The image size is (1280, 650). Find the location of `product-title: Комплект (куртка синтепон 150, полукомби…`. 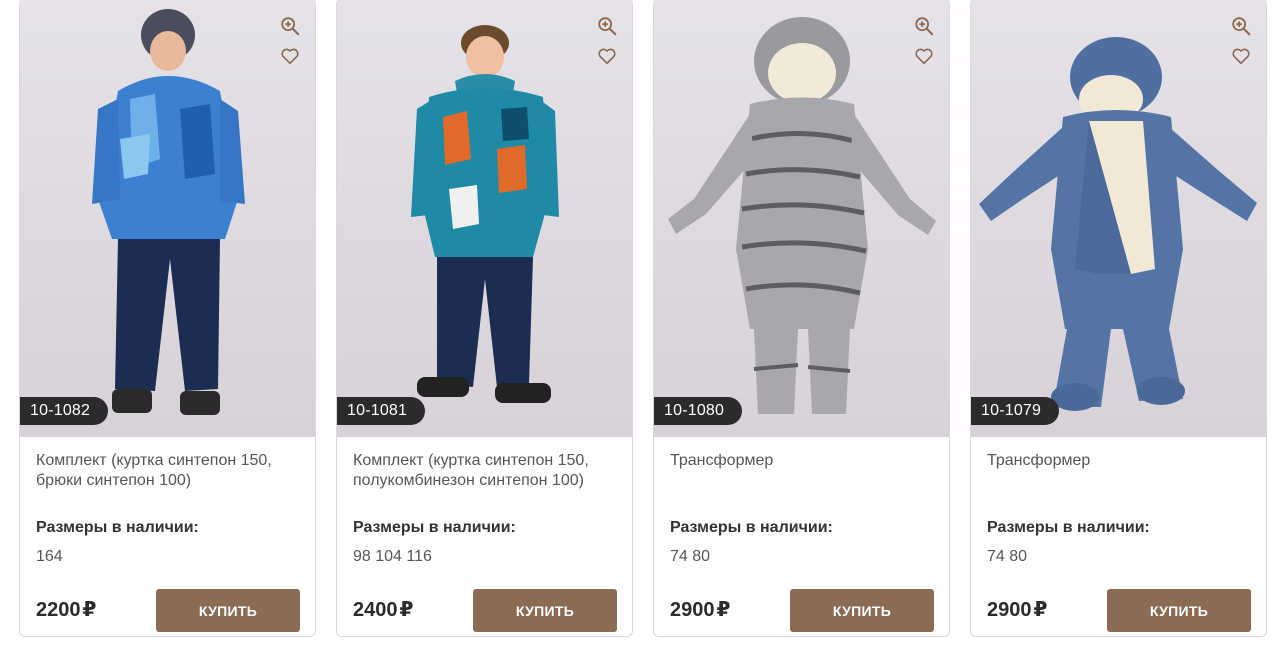

product-title: Комплект (куртка синтепон 150, полукомби… is located at coordinates (487, 471).